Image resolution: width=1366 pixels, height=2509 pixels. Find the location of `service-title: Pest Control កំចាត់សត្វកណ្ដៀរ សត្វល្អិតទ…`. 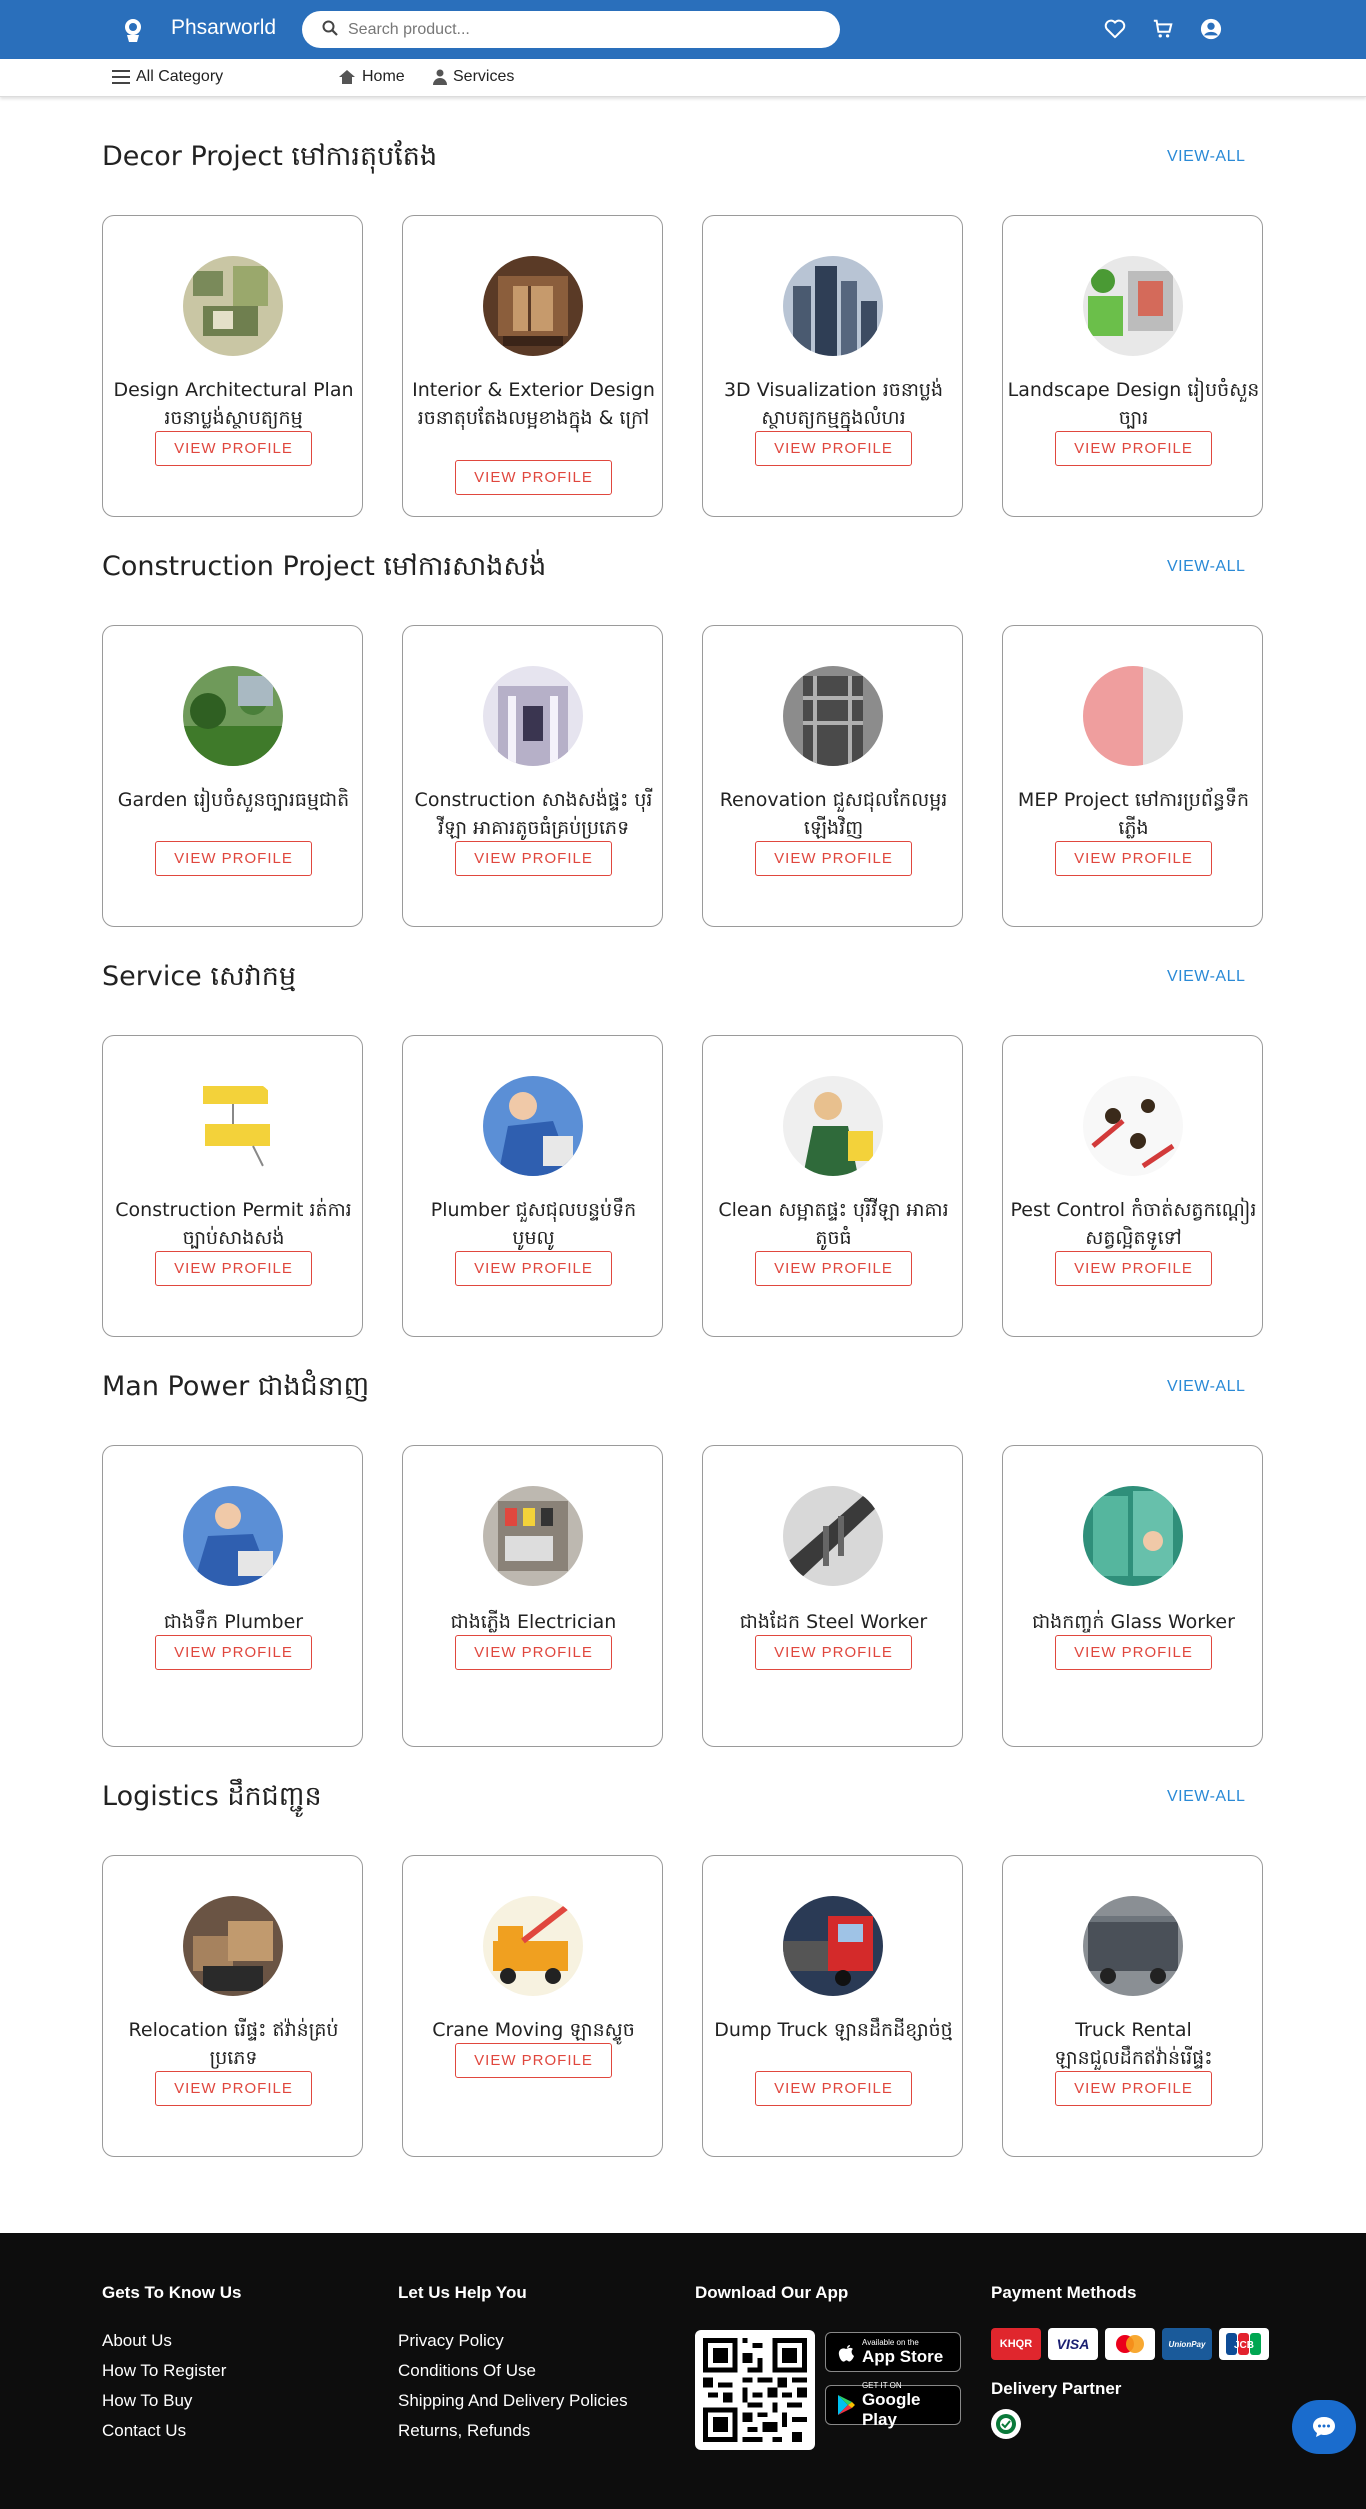

service-title: Pest Control កំចាត់សត្វកណ្ដៀរ សត្វល្អិតទ… is located at coordinates (1133, 1224).